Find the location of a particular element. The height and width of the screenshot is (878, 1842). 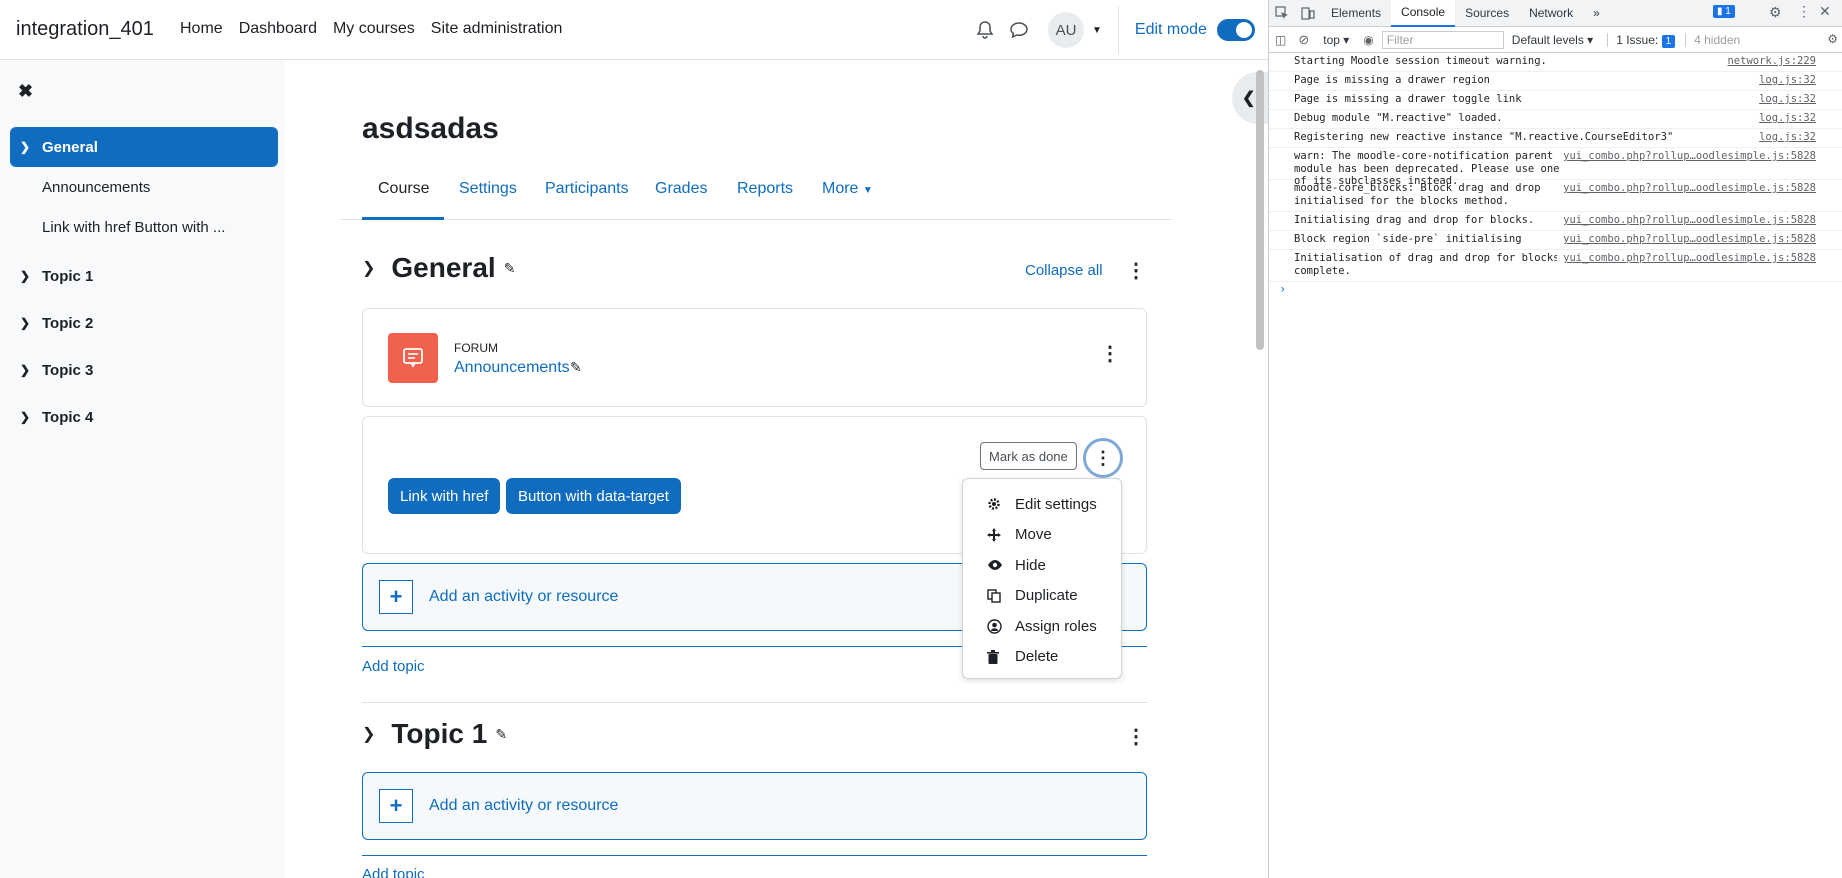

course-index-section-topic-3: ❯ Topic 3 is located at coordinates (144, 370).